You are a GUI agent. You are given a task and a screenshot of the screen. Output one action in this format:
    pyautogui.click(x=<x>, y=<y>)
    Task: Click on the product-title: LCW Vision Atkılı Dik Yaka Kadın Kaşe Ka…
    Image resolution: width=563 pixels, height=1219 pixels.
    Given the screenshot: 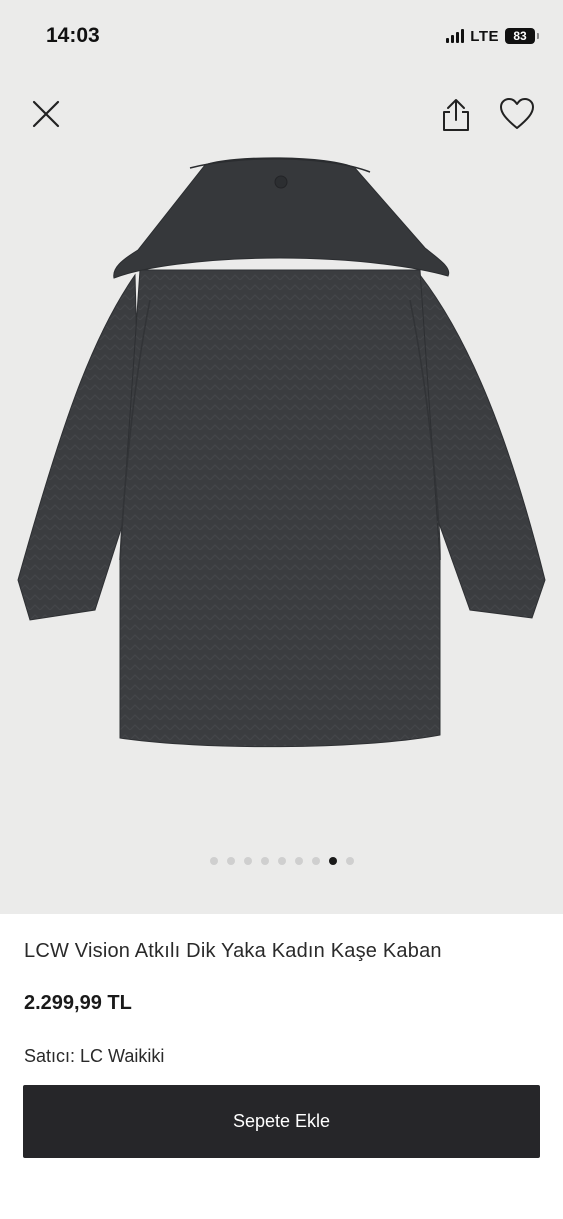 What is the action you would take?
    pyautogui.click(x=233, y=951)
    